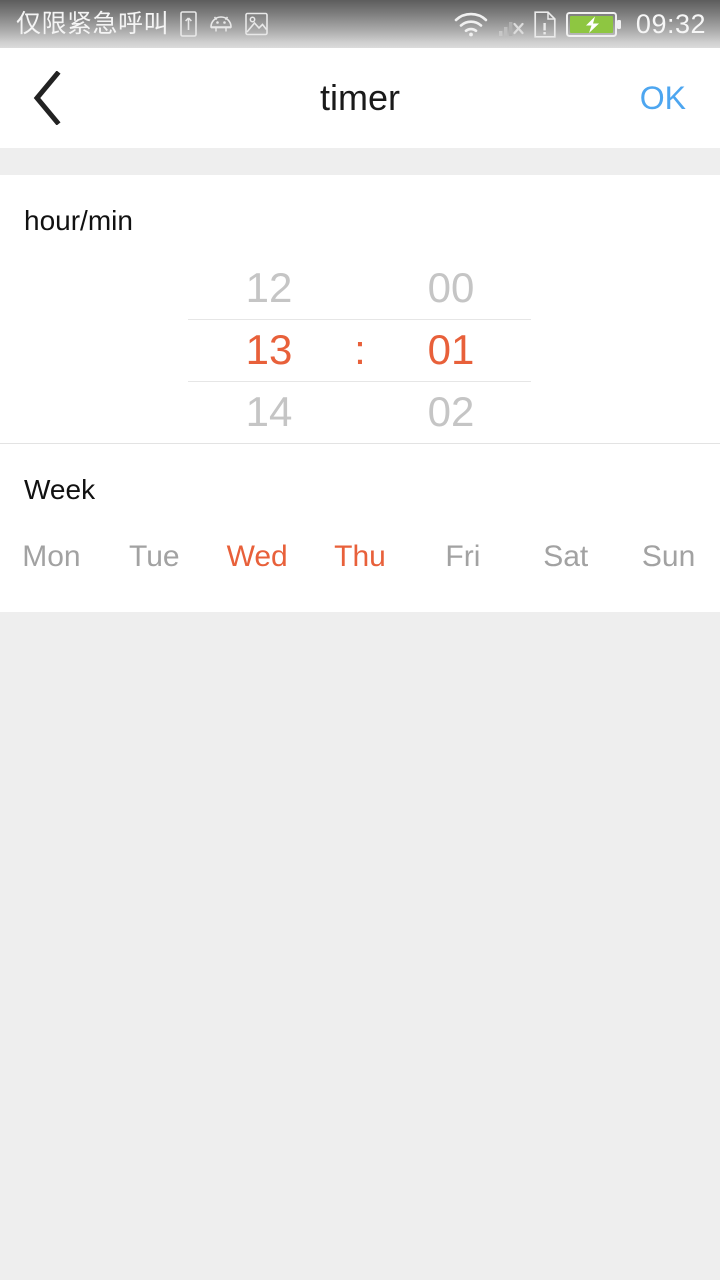  What do you see at coordinates (359, 319) in the screenshot?
I see `picker-highlight-line-top` at bounding box center [359, 319].